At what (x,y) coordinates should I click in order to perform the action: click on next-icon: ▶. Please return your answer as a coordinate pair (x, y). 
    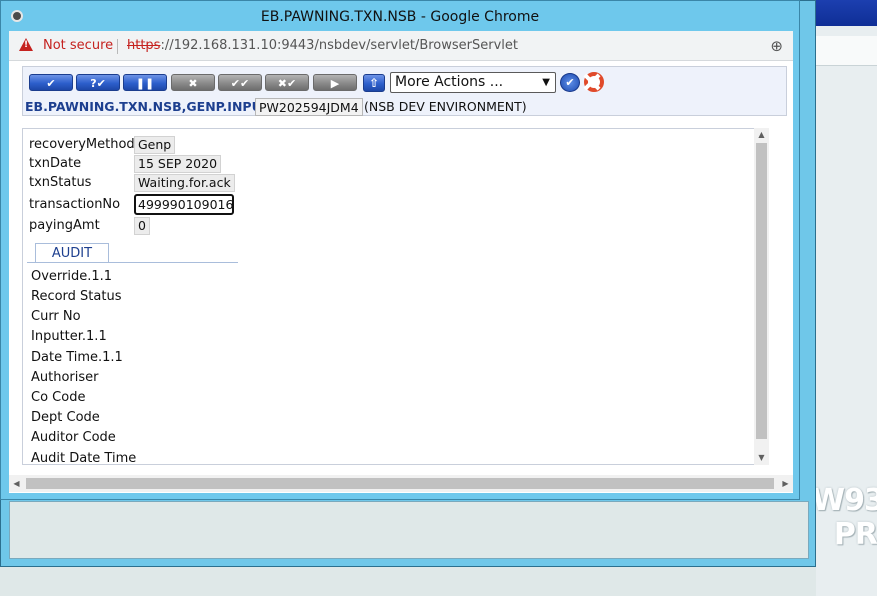
    Looking at the image, I should click on (335, 83).